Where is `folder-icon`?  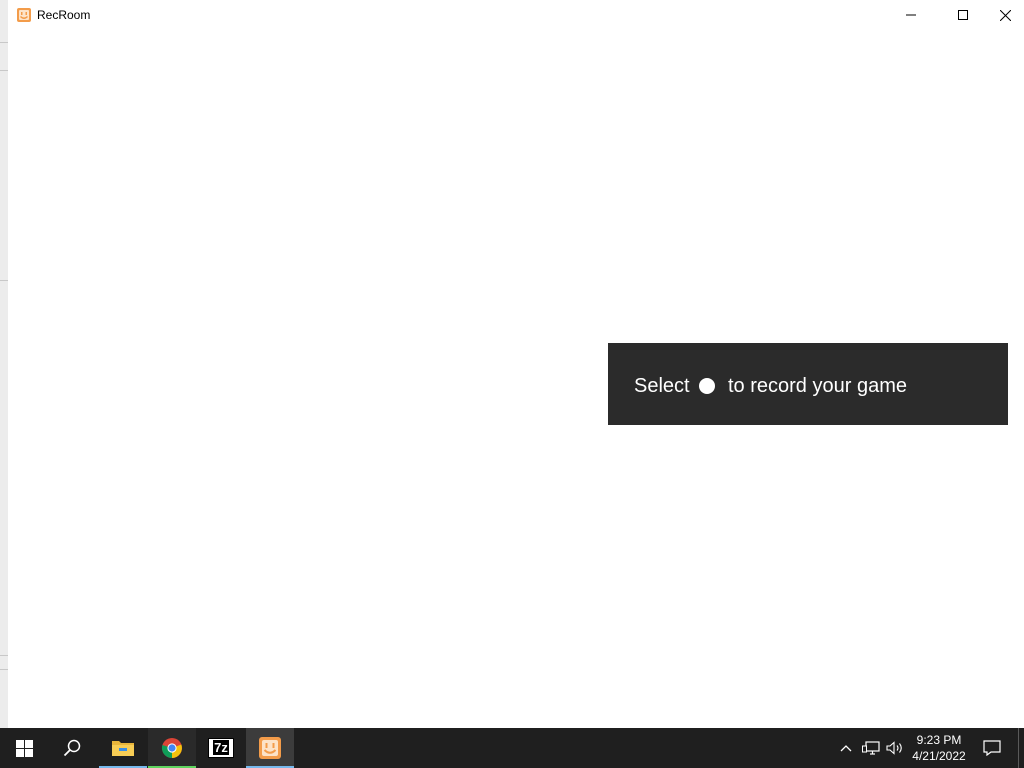
folder-icon is located at coordinates (123, 748).